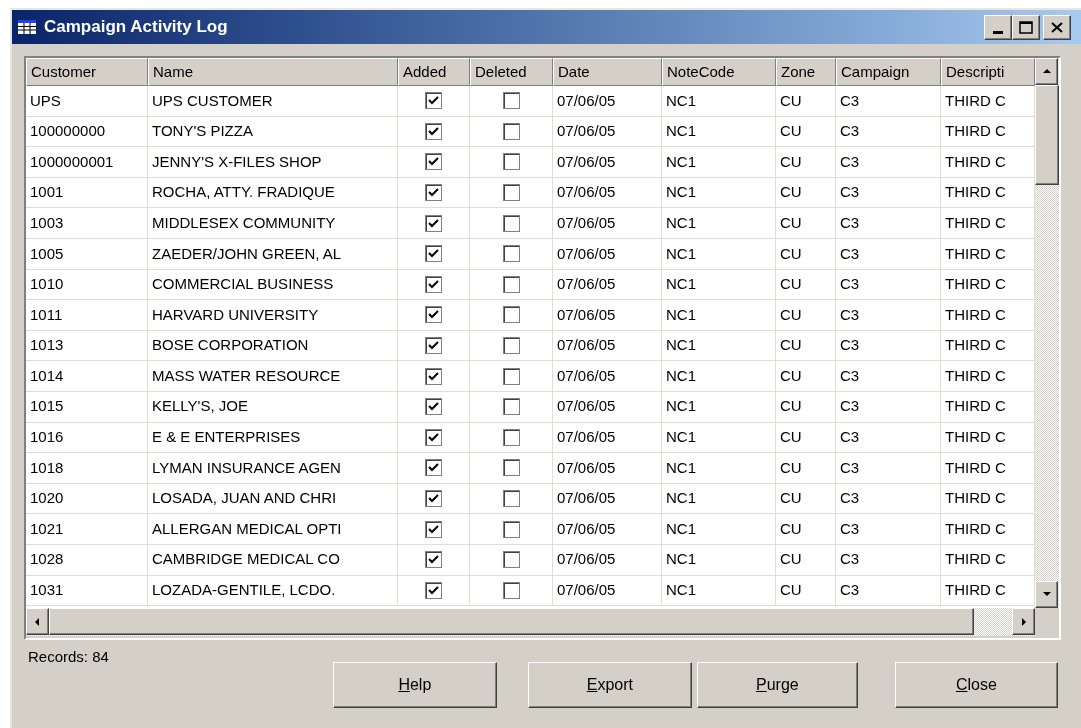 This screenshot has height=728, width=1081. I want to click on column-header: Campaign, so click(888, 72).